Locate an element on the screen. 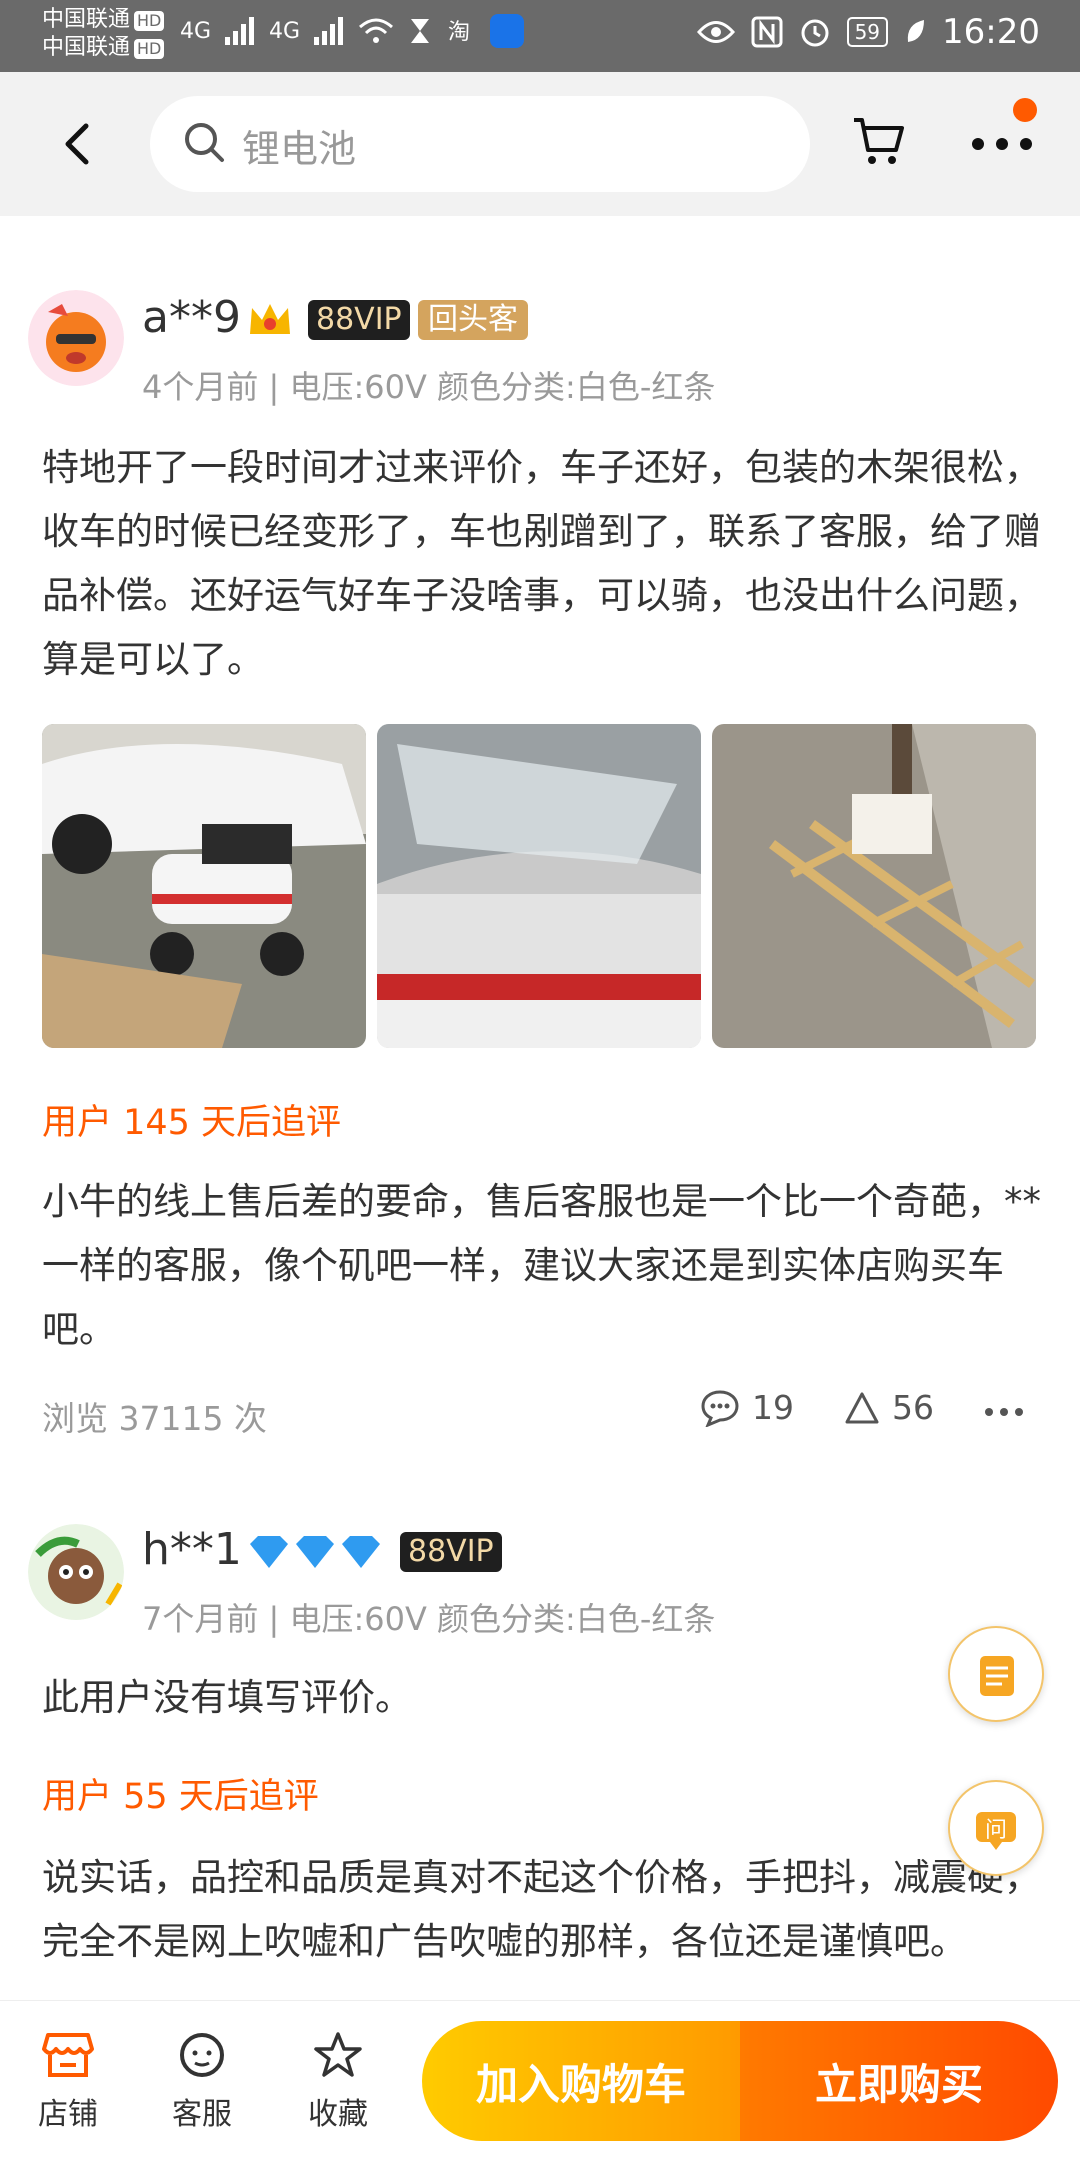 This screenshot has height=2161, width=1080. ask-label: 问 is located at coordinates (995, 1830).